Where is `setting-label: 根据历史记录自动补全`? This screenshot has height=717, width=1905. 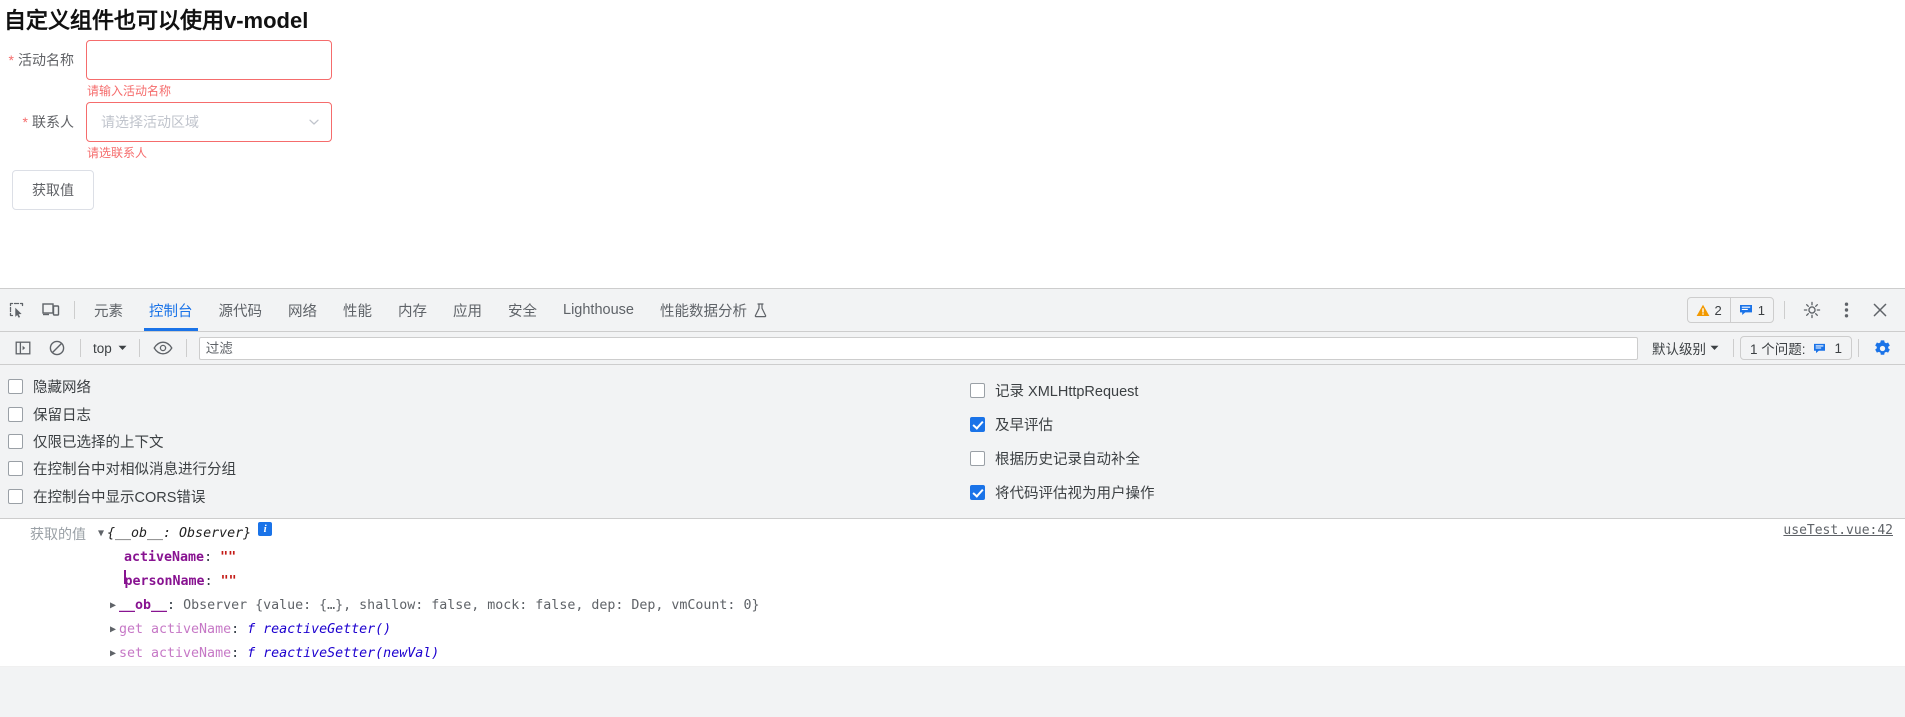
setting-label: 根据历史记录自动补全 is located at coordinates (1067, 460).